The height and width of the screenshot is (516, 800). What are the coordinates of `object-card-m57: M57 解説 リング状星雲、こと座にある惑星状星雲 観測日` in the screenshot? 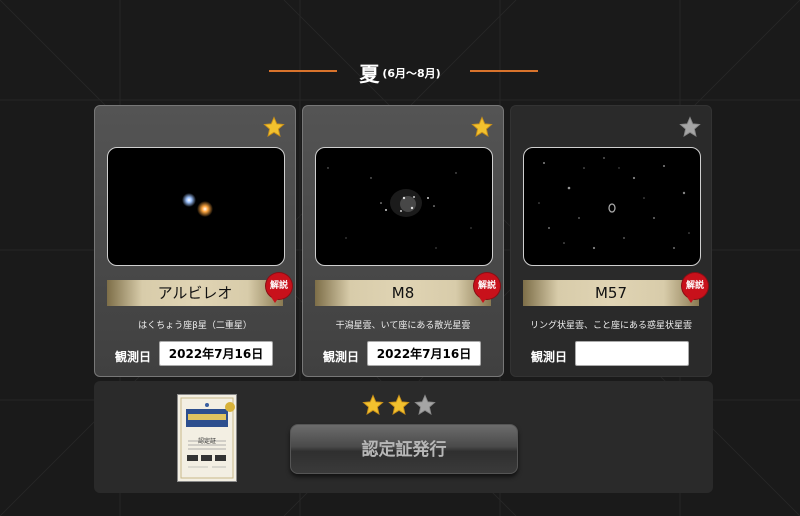 It's located at (611, 241).